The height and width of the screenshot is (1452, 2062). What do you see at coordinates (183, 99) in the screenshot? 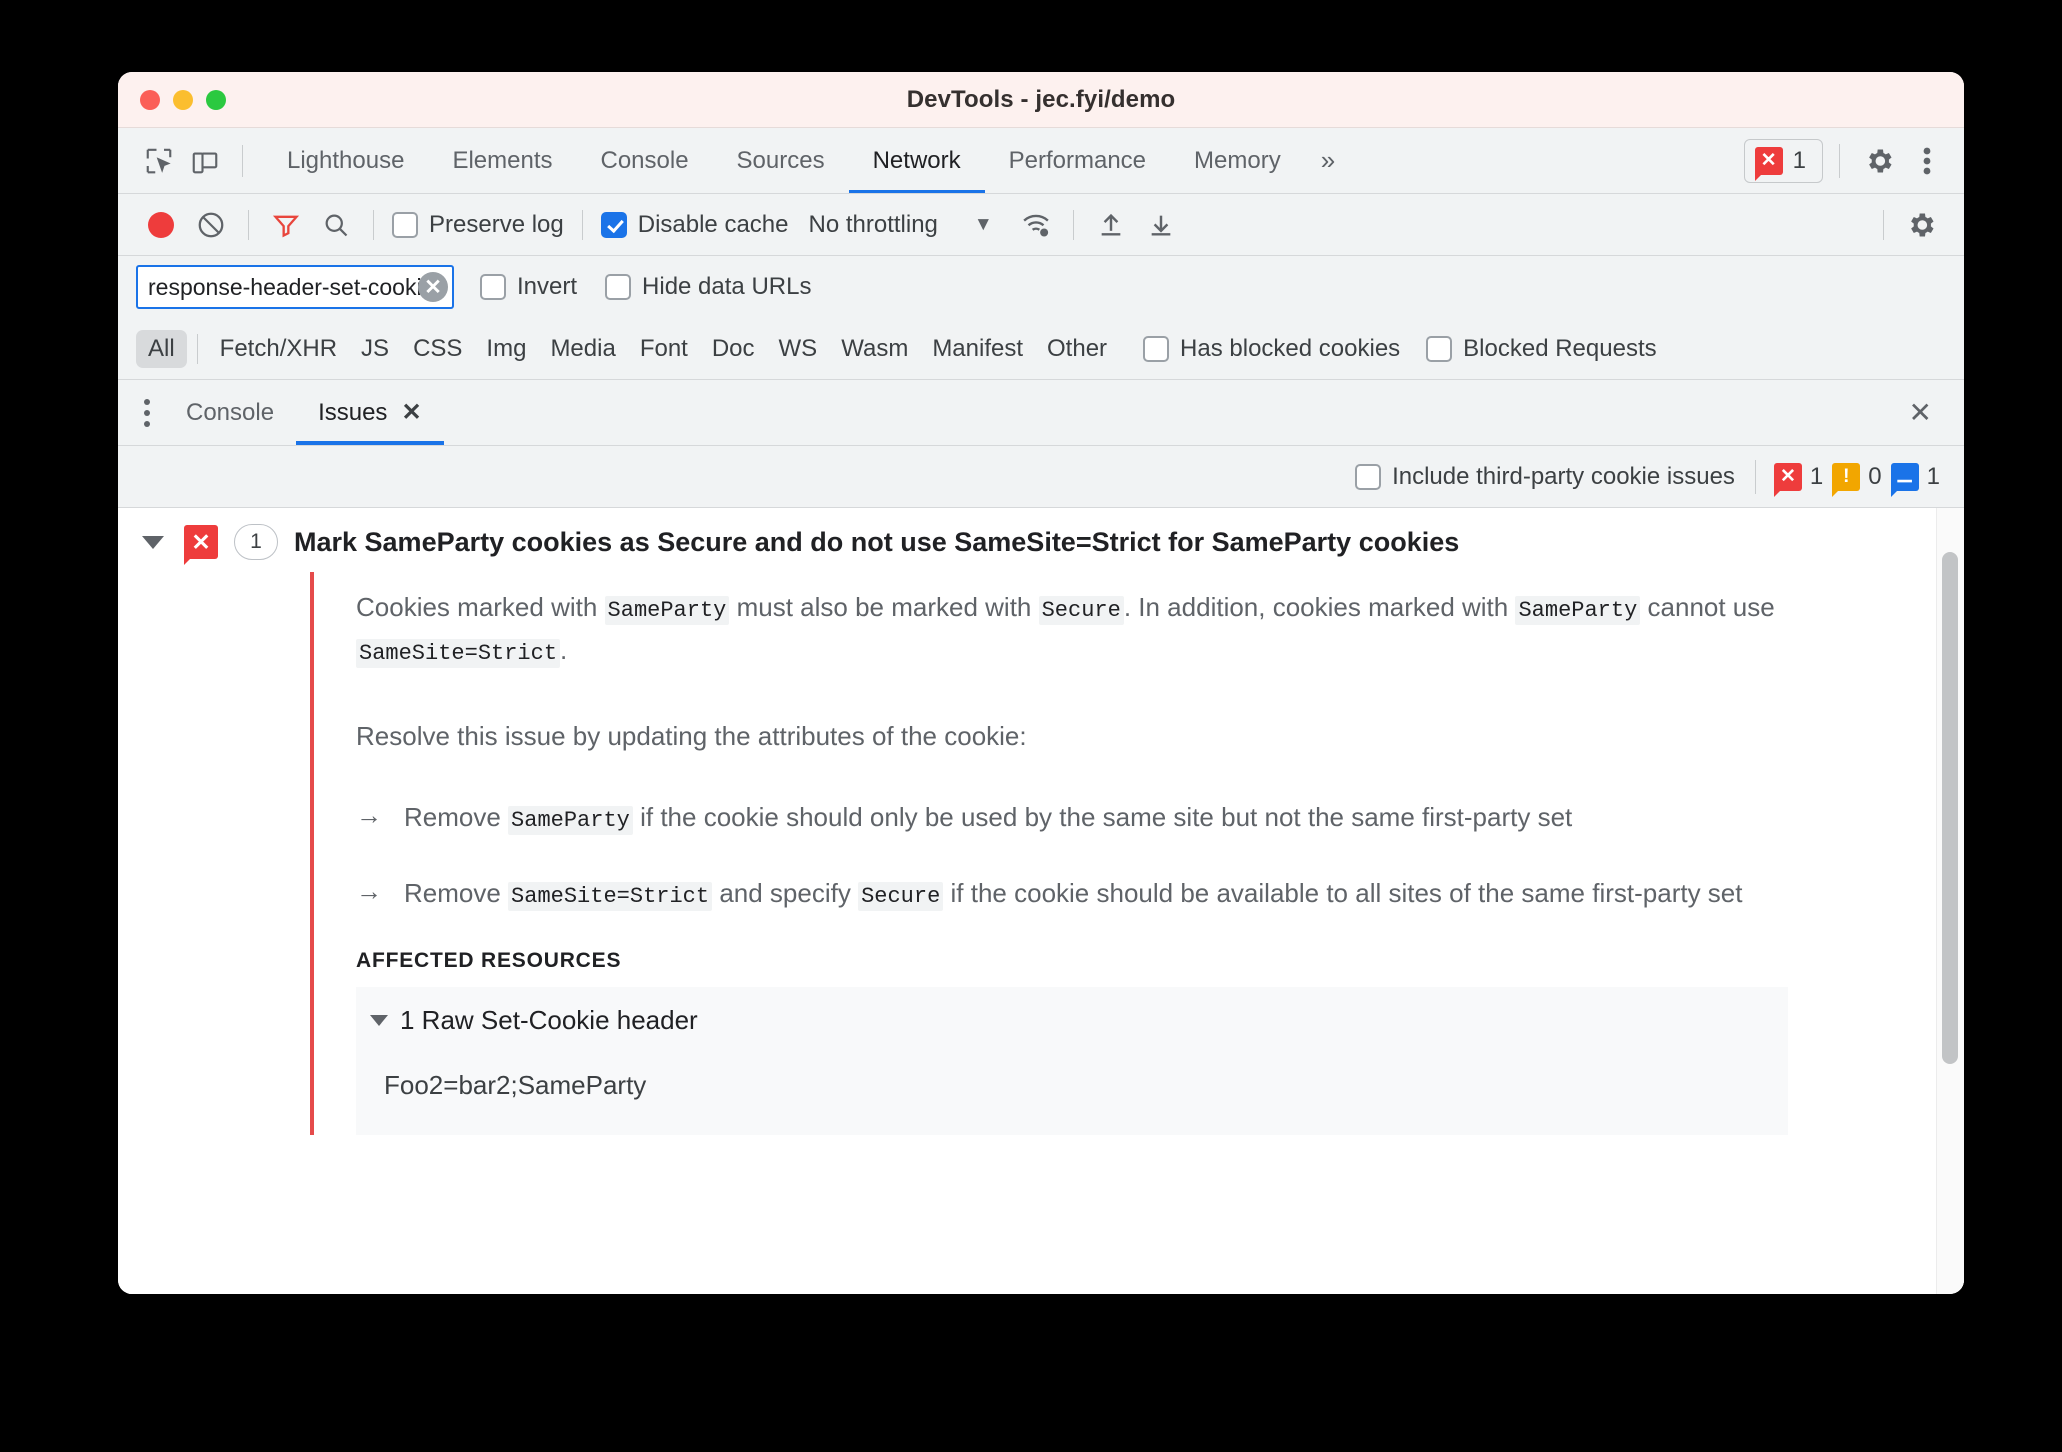
I see `minimize-window-button` at bounding box center [183, 99].